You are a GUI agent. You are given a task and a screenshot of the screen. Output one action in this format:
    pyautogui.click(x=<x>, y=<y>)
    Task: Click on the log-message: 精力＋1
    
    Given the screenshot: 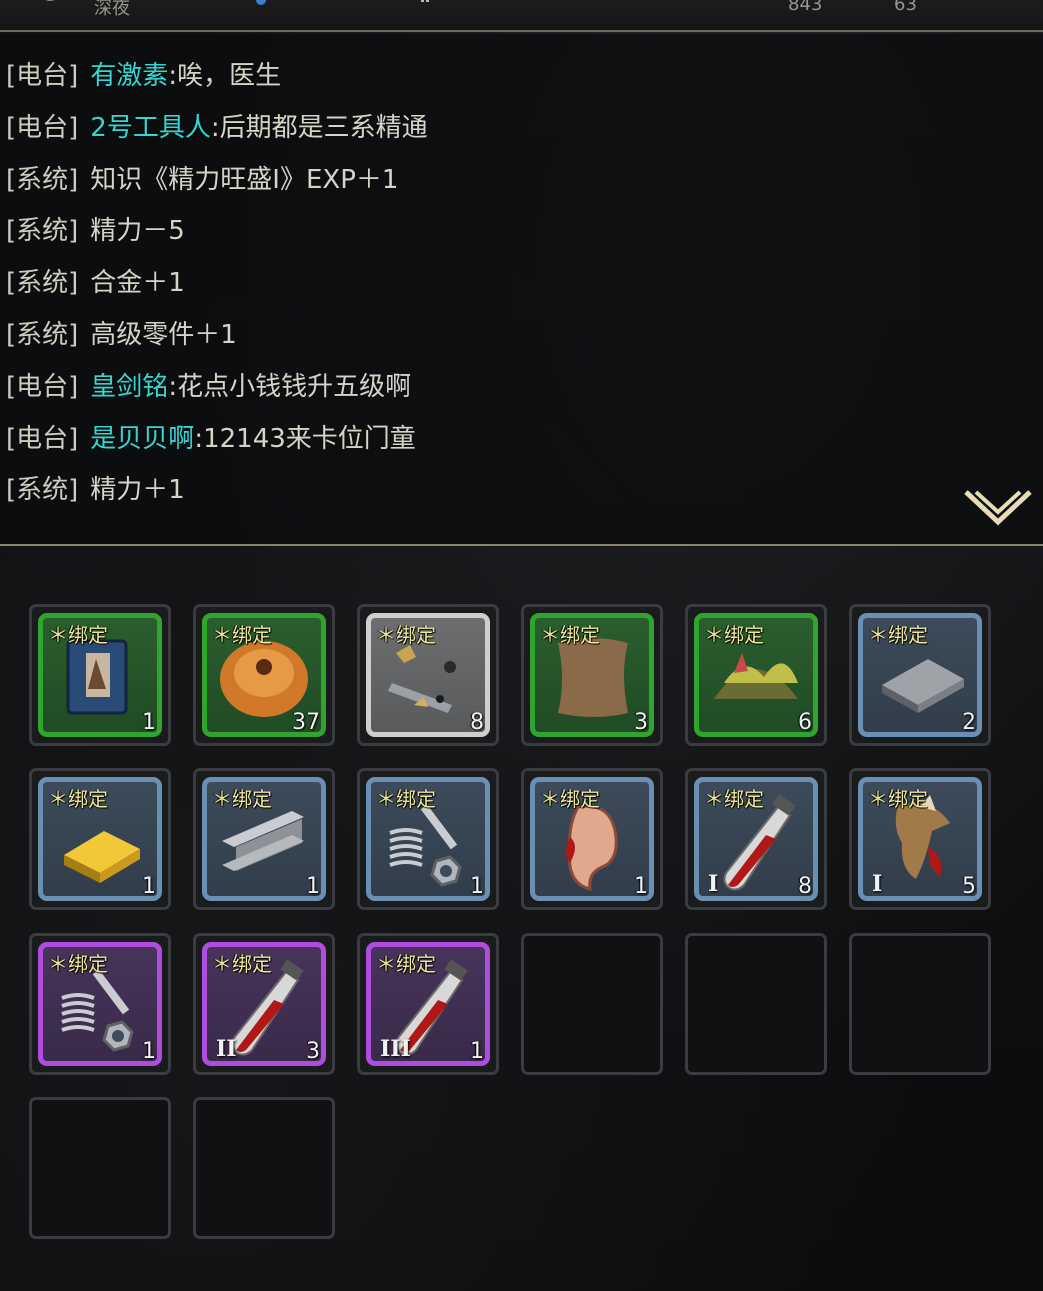 What is the action you would take?
    pyautogui.click(x=137, y=490)
    